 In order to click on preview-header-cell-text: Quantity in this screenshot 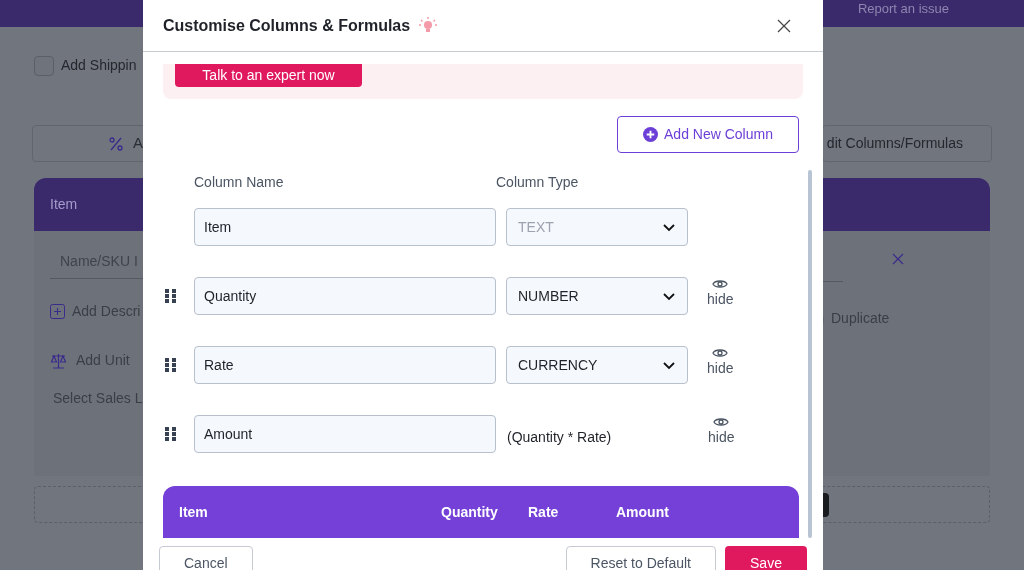, I will do `click(470, 512)`.